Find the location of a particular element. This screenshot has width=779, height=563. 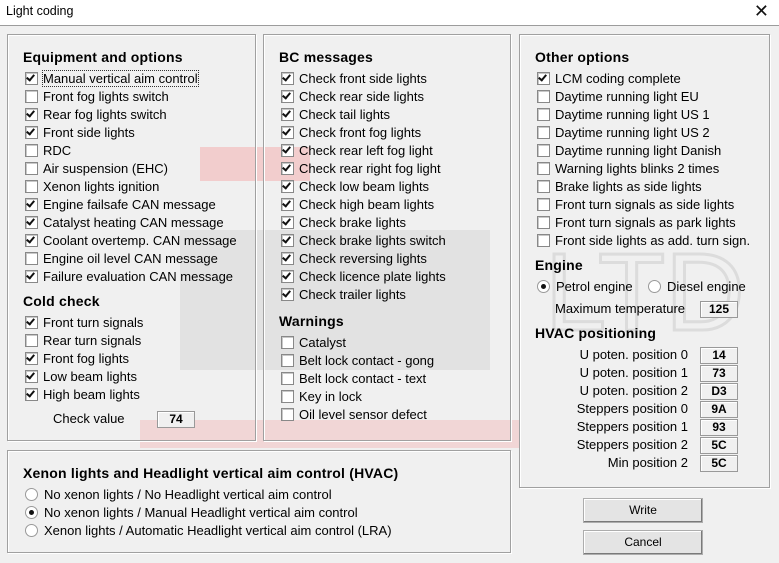

checkbox-item: Check rear right fog light is located at coordinates (361, 169).